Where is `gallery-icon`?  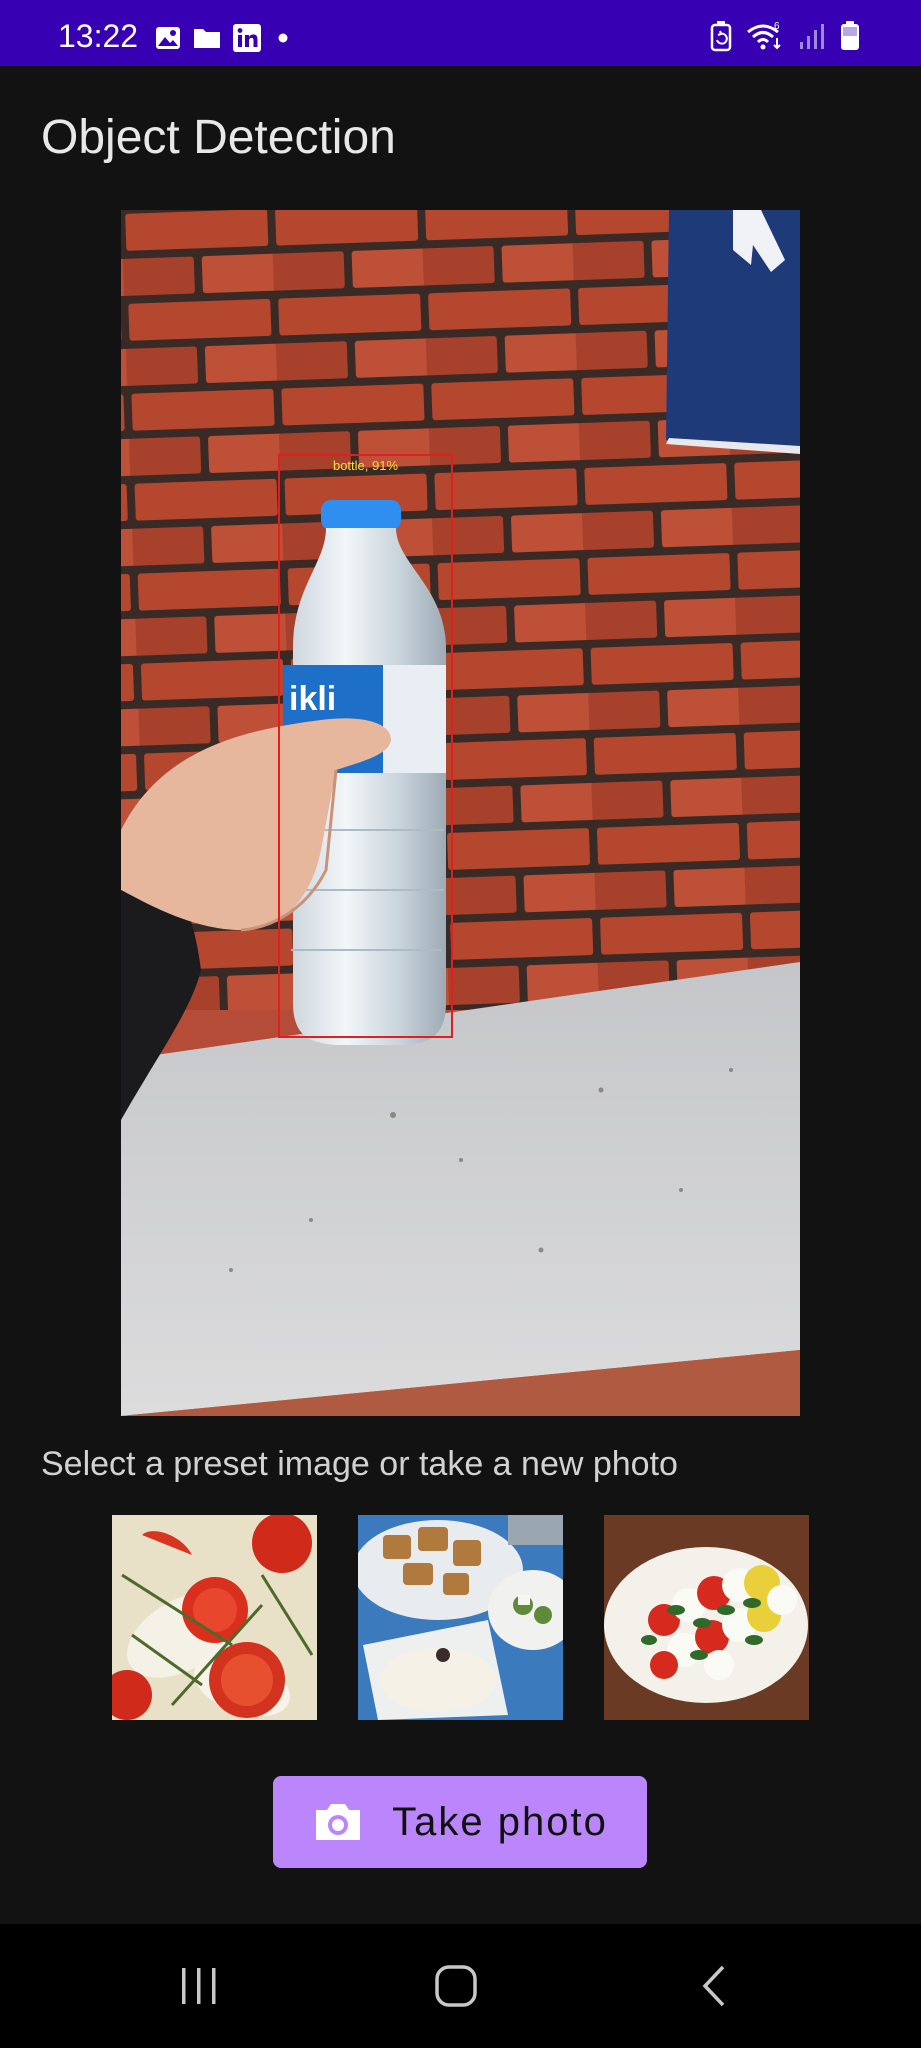 gallery-icon is located at coordinates (168, 38).